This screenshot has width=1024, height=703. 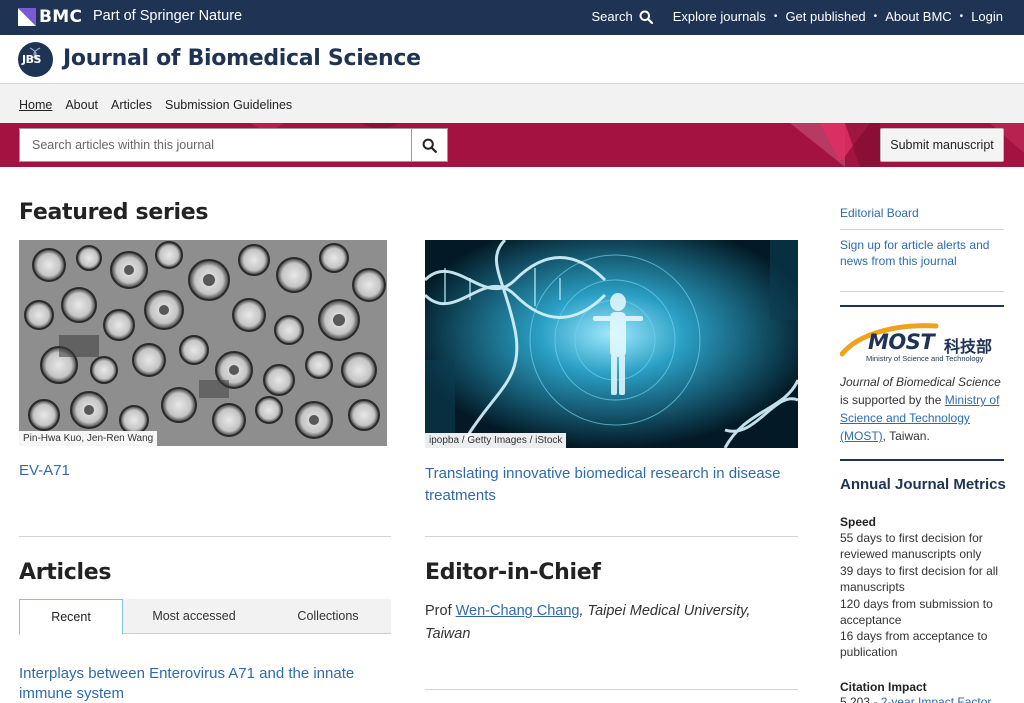 I want to click on tab-recent: Recent, so click(x=71, y=617).